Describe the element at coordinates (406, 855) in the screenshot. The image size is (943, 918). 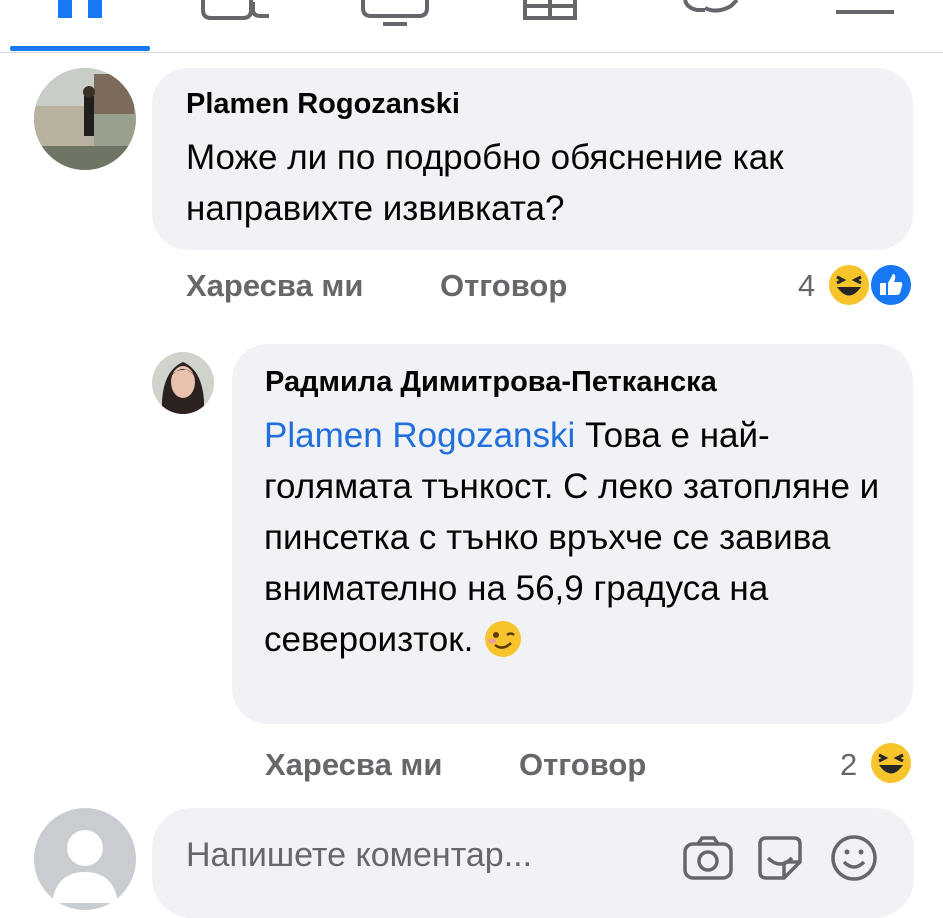
I see `comment-input` at that location.